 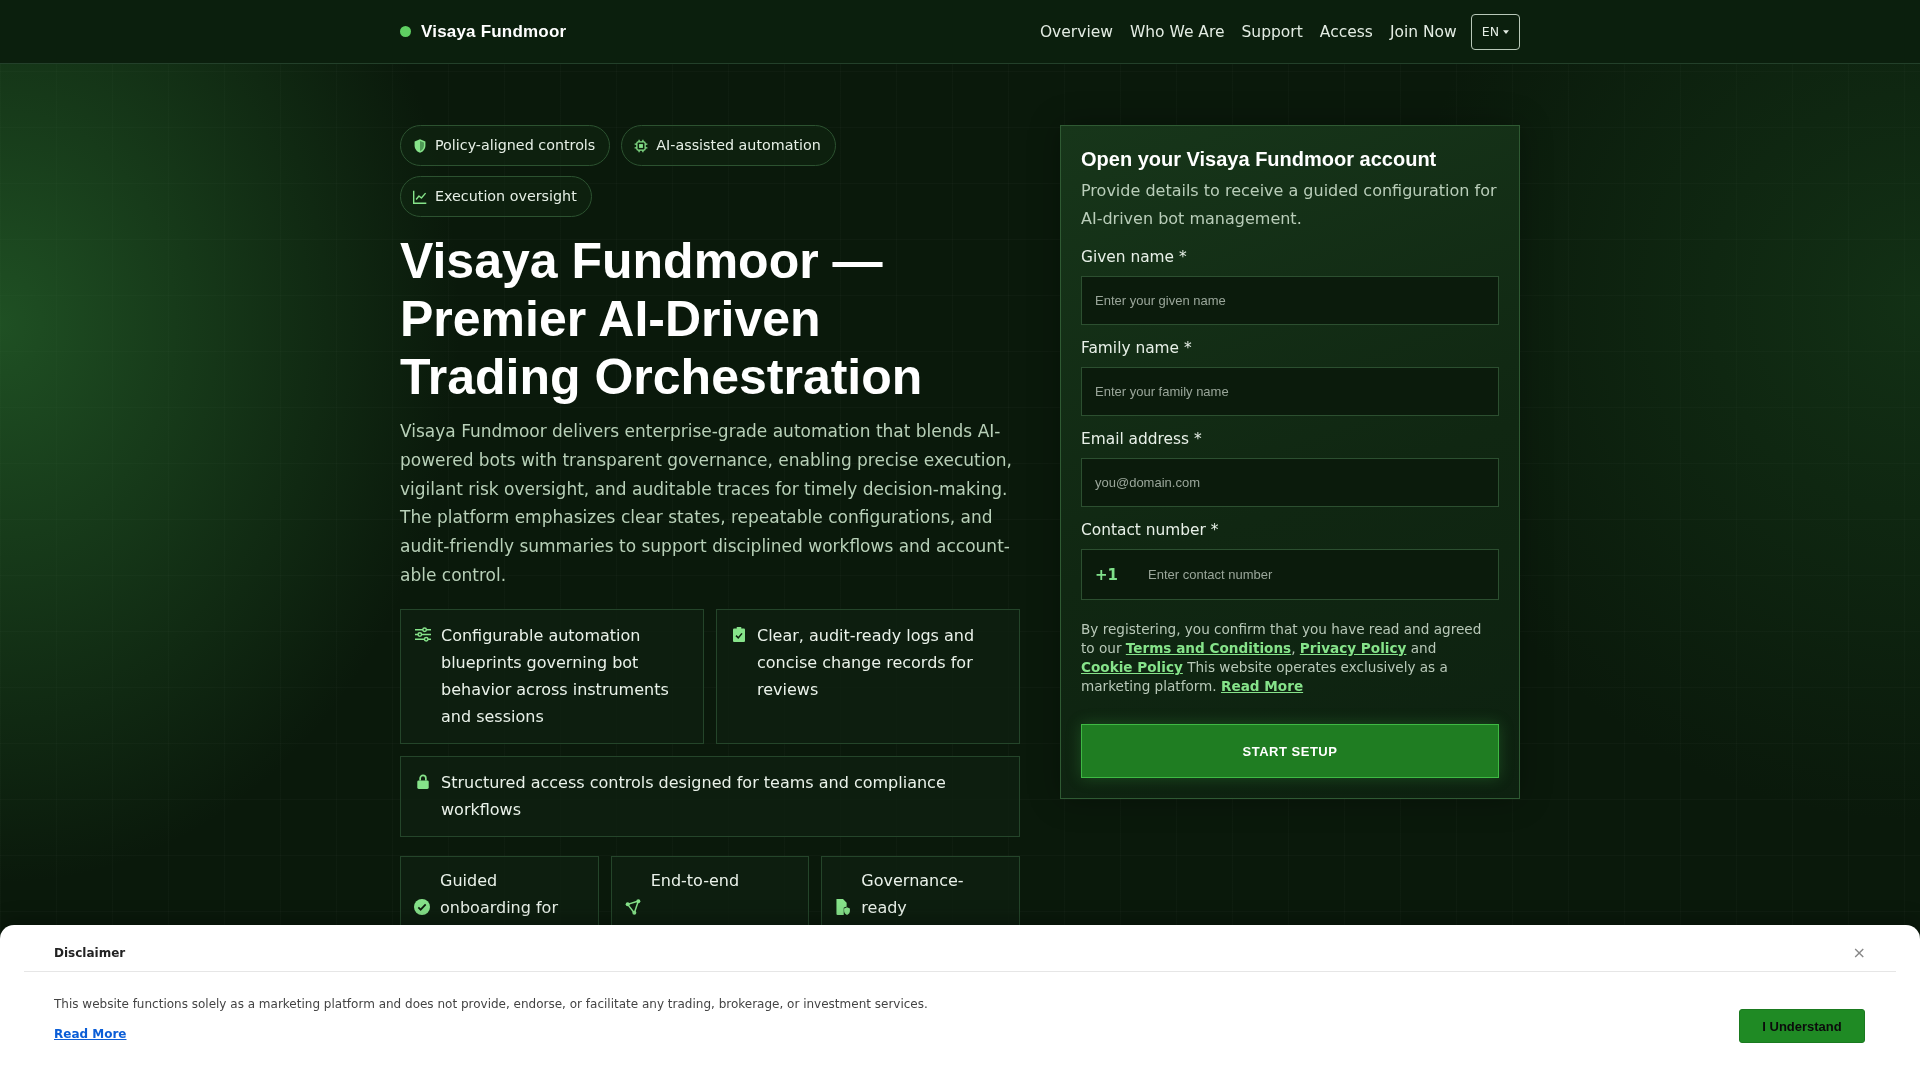 I want to click on nav-link: Access, so click(x=1346, y=31).